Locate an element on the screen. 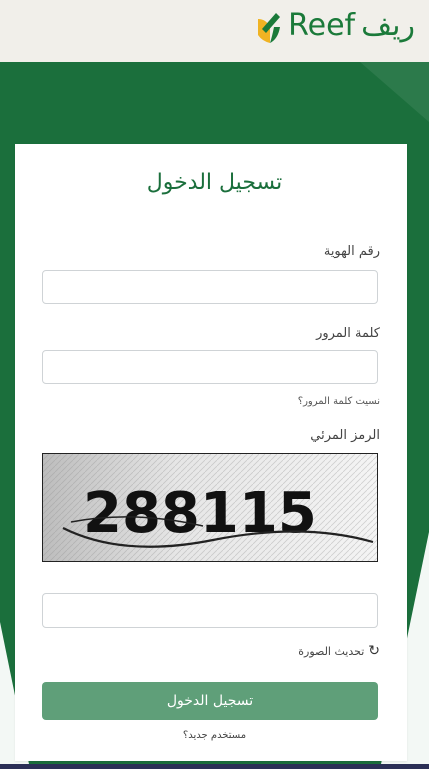 The width and height of the screenshot is (429, 769). password-input is located at coordinates (210, 367).